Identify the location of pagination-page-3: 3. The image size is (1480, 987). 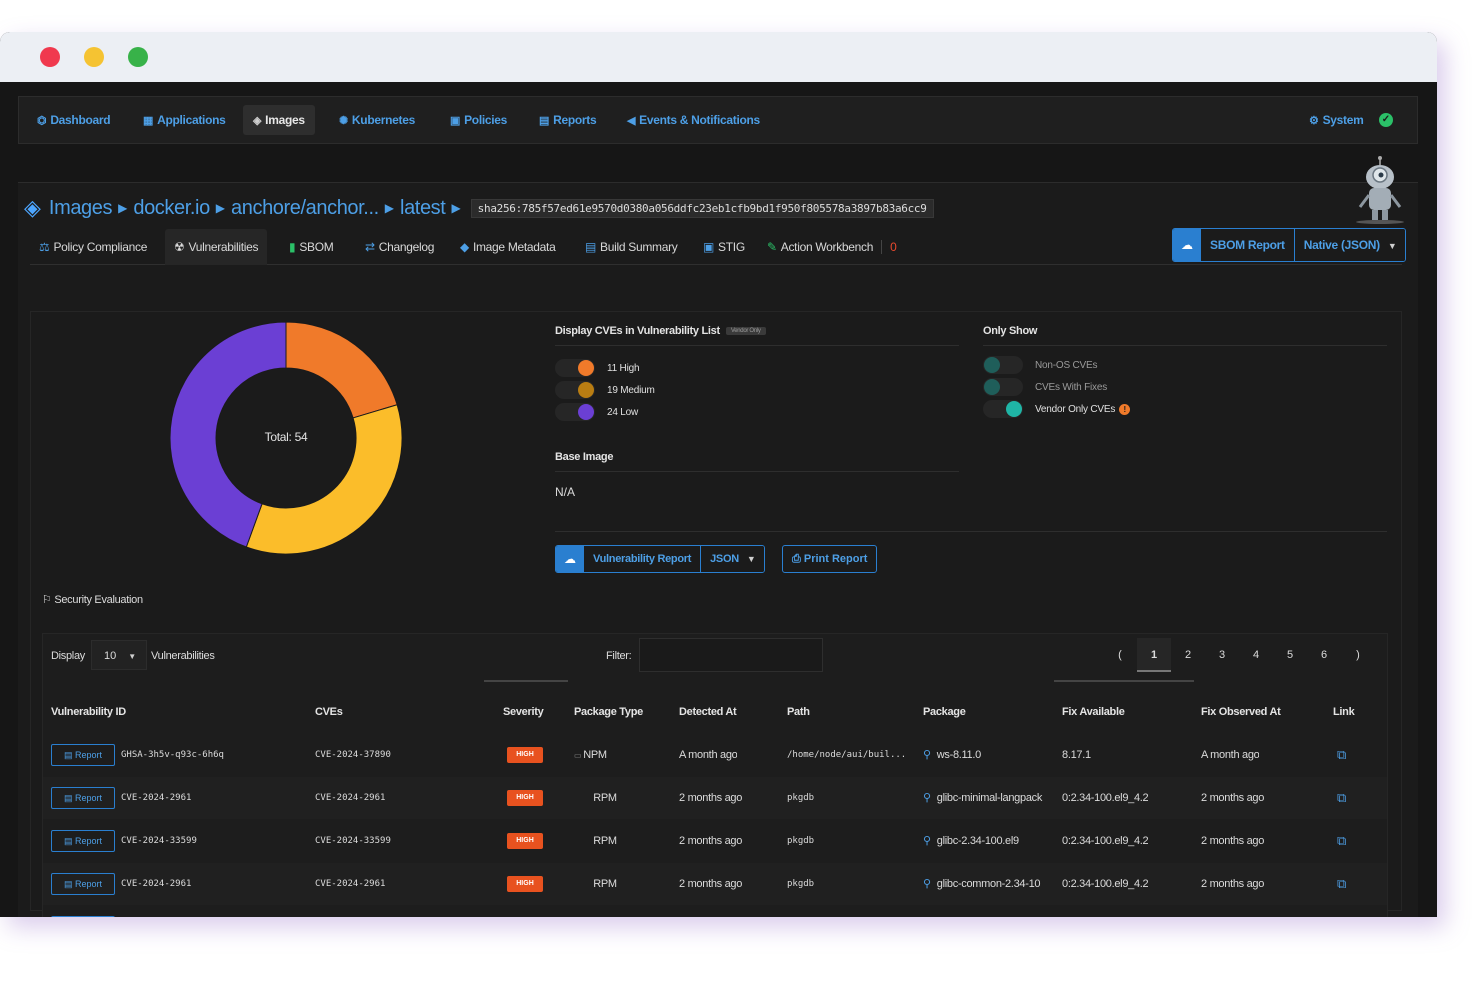
(1222, 655).